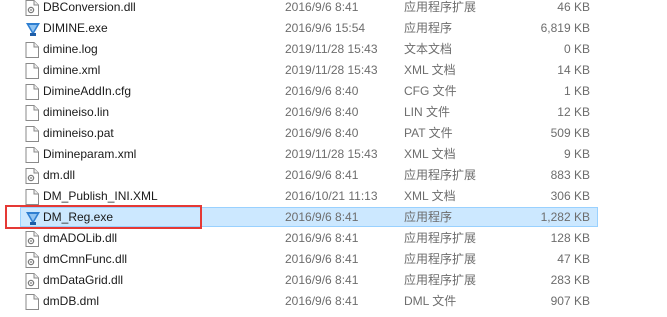 The width and height of the screenshot is (667, 317). Describe the element at coordinates (75, 28) in the screenshot. I see `file-name: DIMINE.exe` at that location.